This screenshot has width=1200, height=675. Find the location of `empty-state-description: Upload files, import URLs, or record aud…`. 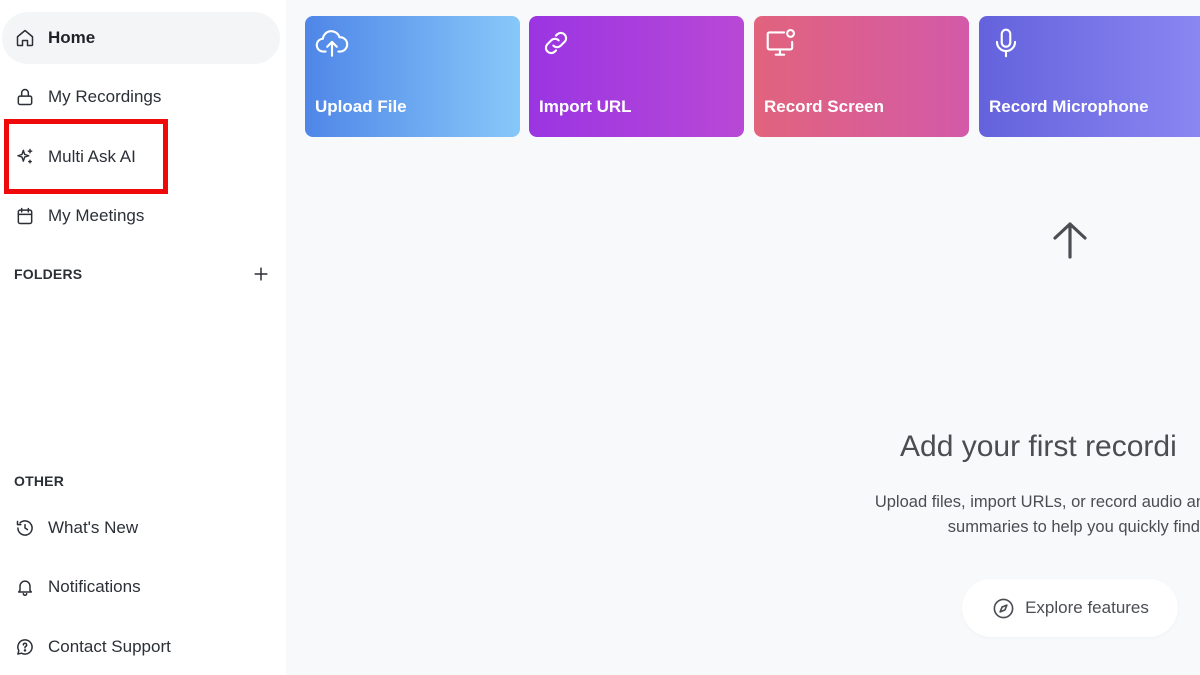

empty-state-description: Upload files, import URLs, or record aud… is located at coordinates (990, 515).